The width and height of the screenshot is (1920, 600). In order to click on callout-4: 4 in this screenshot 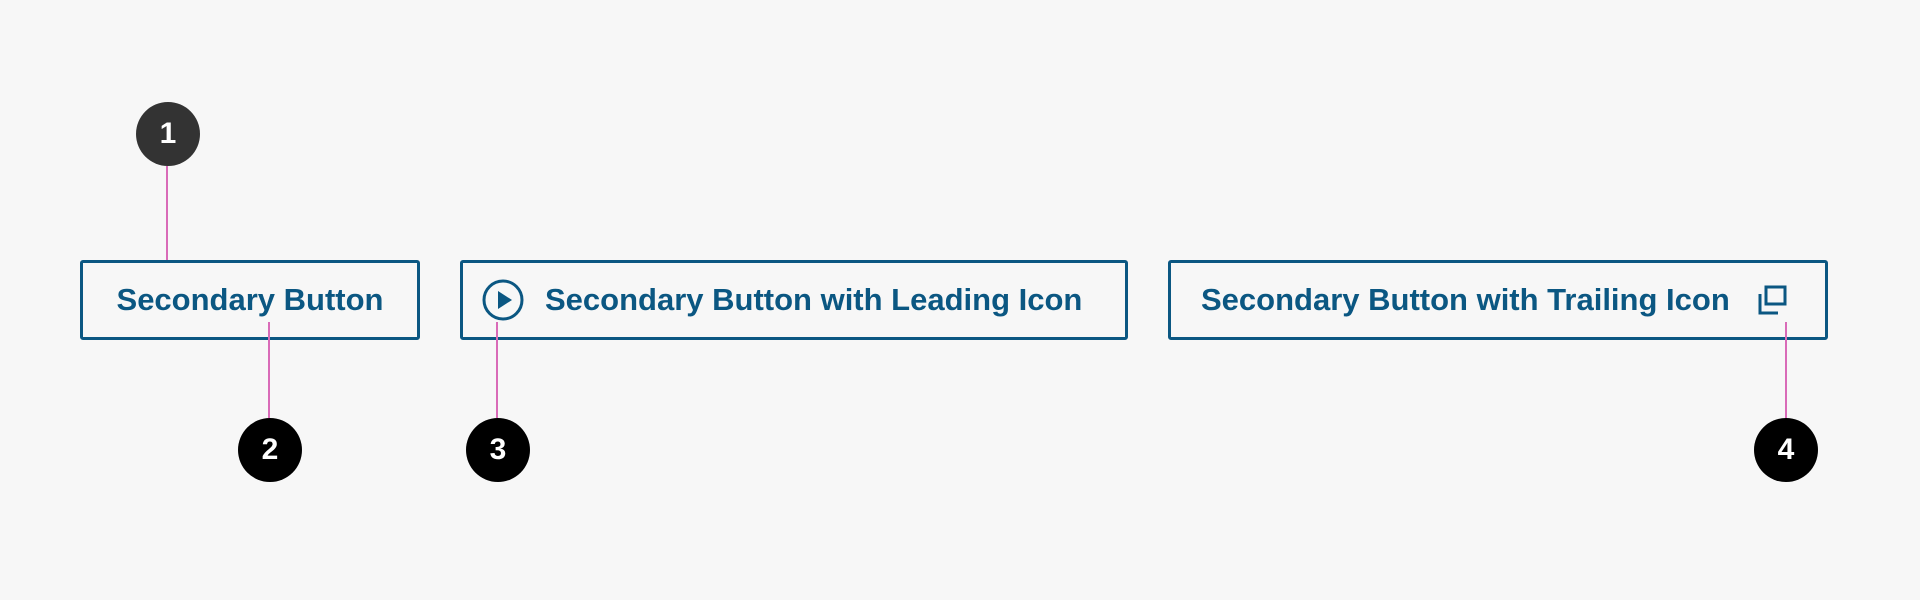, I will do `click(1786, 450)`.